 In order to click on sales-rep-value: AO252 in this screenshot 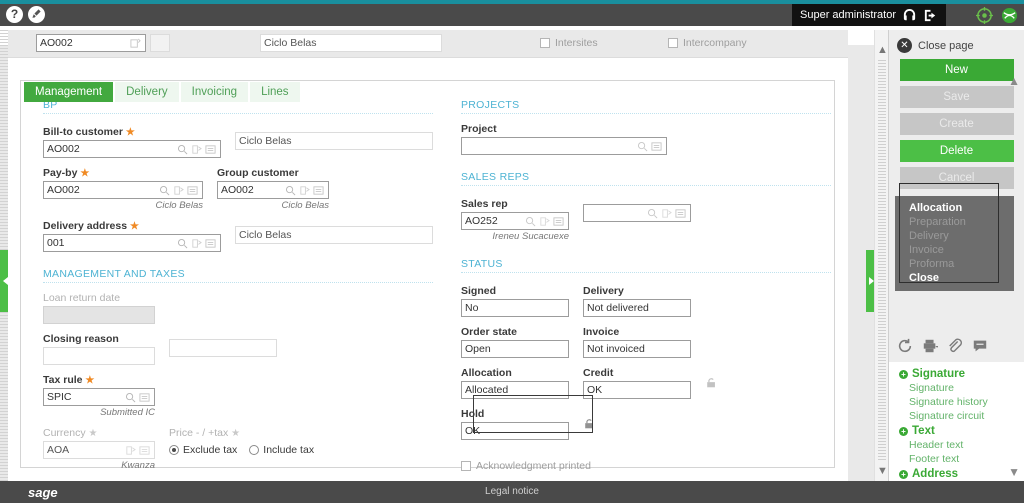, I will do `click(481, 221)`.